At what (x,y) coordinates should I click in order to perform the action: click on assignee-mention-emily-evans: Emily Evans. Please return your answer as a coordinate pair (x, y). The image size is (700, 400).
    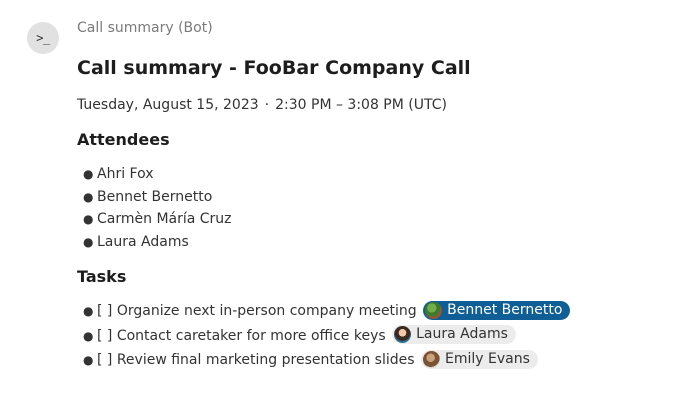
    Looking at the image, I should click on (479, 359).